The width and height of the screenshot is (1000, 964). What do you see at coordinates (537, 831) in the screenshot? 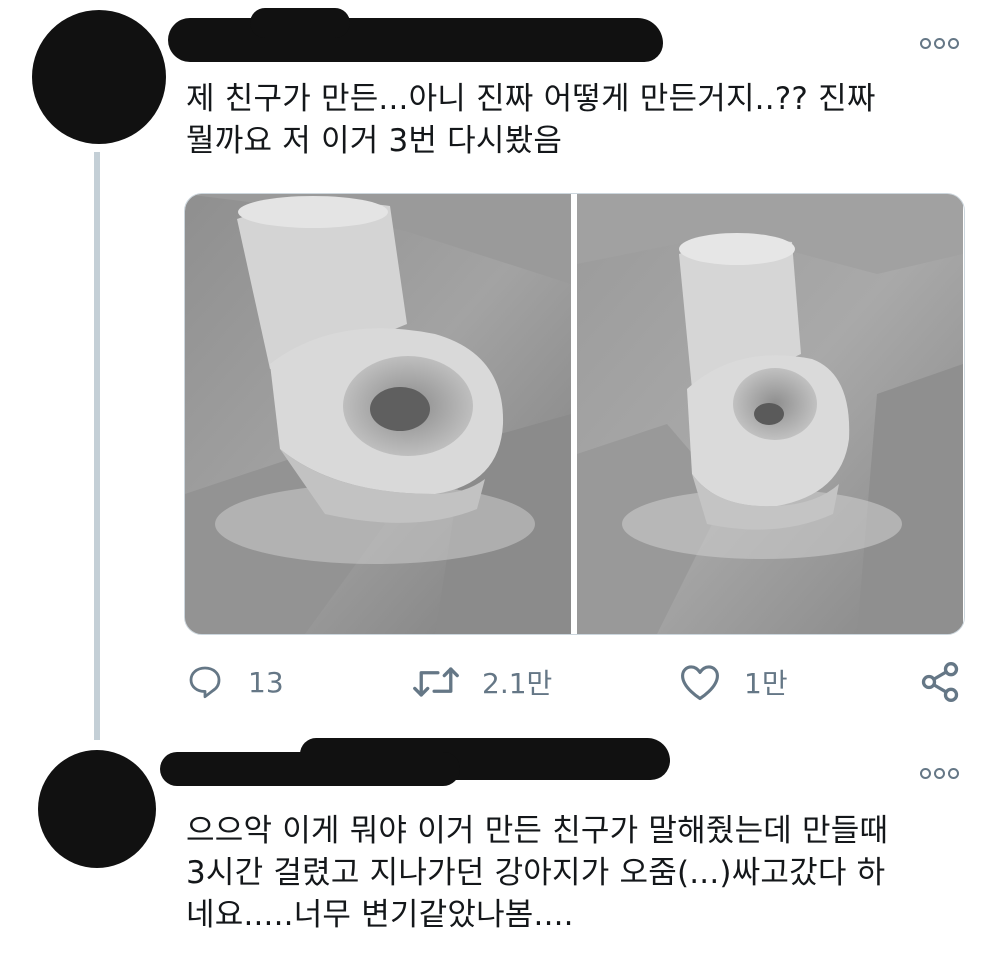
I see `tweet-text-line: 으으악 이게 뭐야 이거 만든 친구가 말해줬는데 만들때` at bounding box center [537, 831].